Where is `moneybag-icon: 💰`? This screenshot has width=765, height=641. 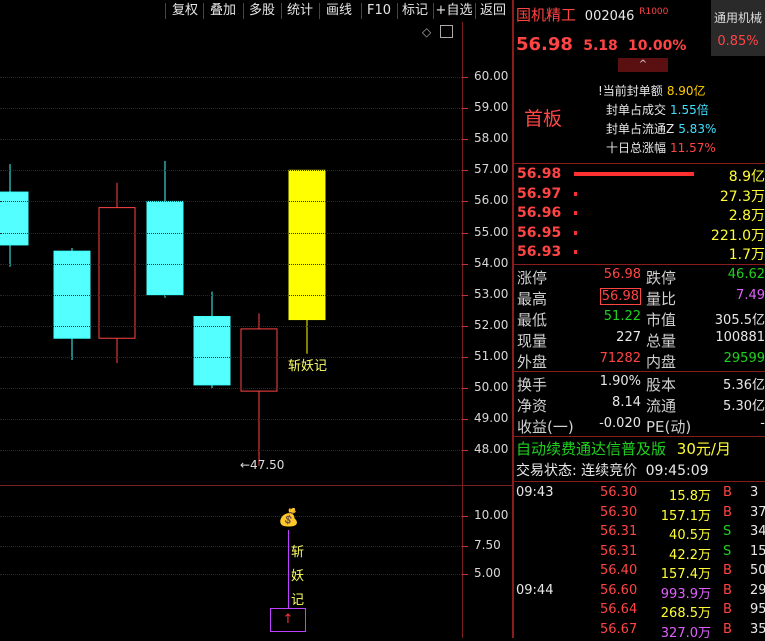
moneybag-icon: 💰 is located at coordinates (288, 518).